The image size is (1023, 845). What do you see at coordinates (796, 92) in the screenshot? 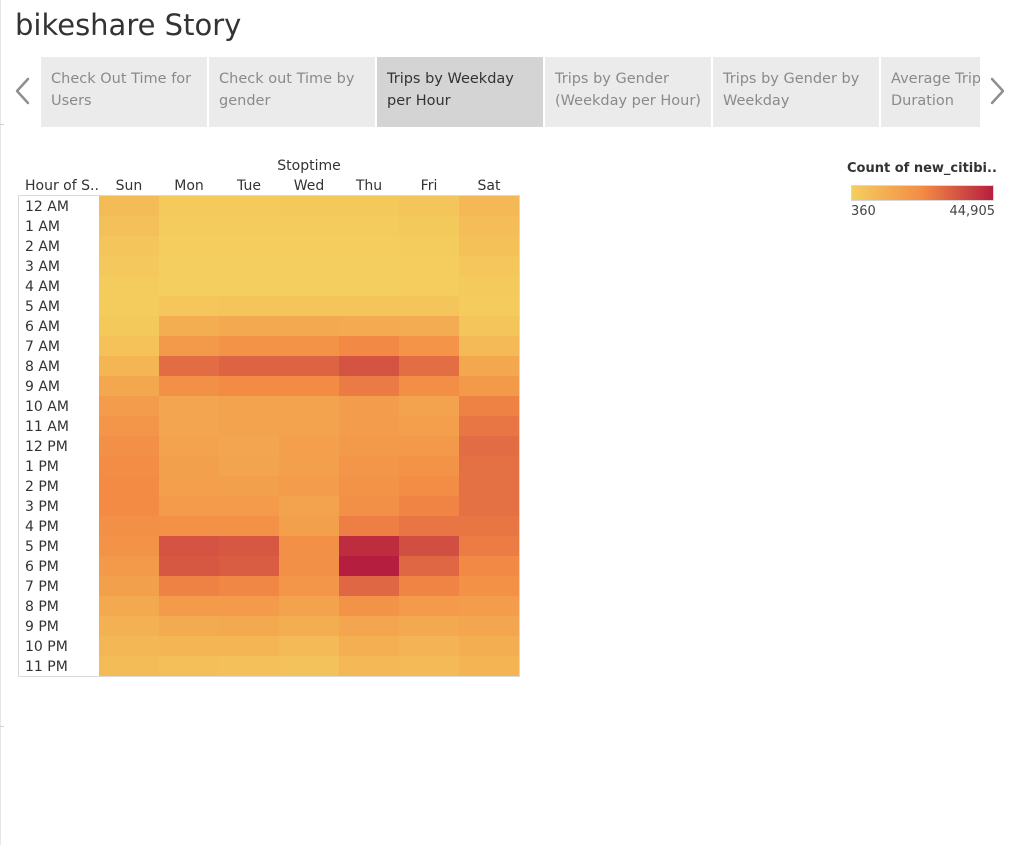
I see `tab-trips-by-gender-by-weekday: Trips by Gender by Weekday` at bounding box center [796, 92].